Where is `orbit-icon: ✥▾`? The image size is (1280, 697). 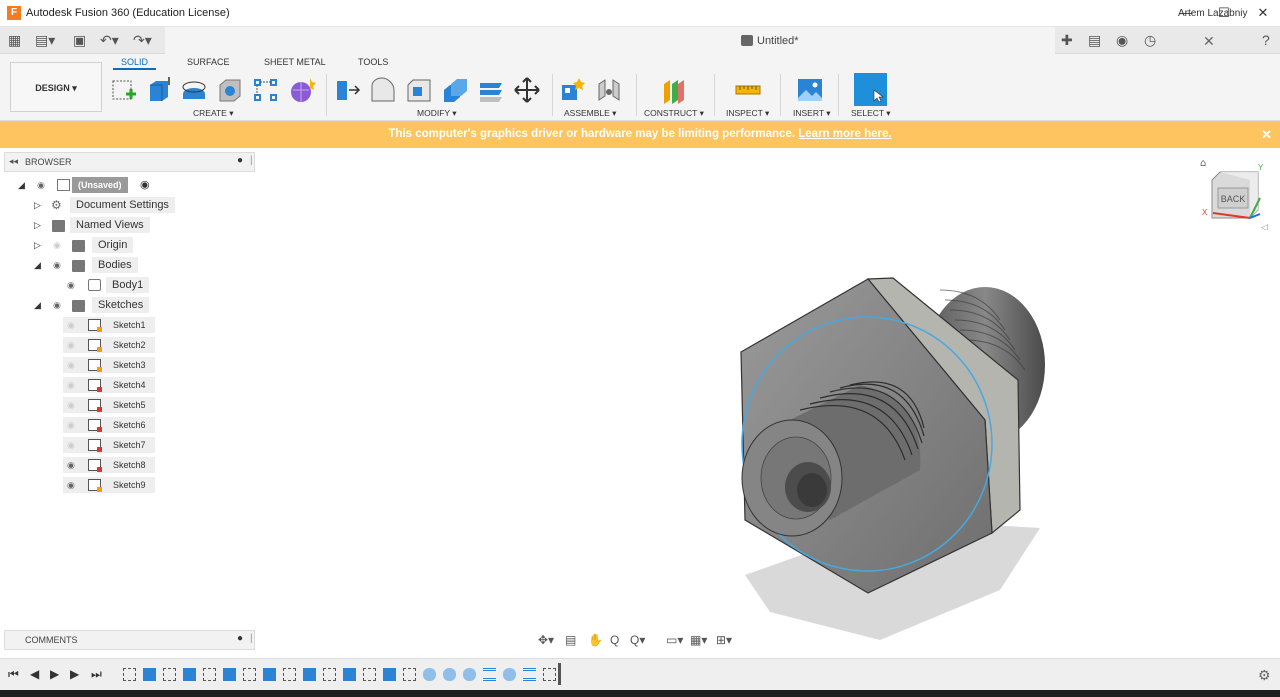 orbit-icon: ✥▾ is located at coordinates (546, 640).